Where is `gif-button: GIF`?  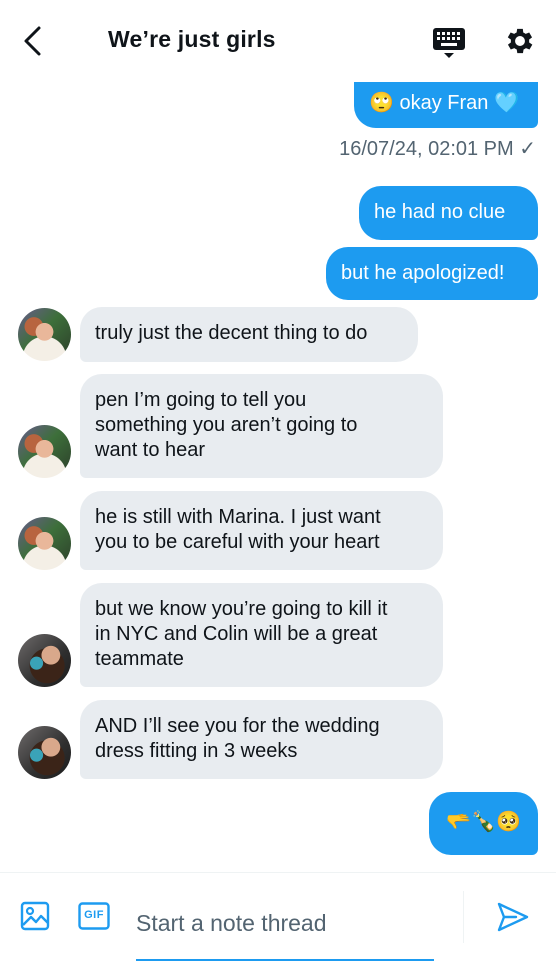
gif-button: GIF is located at coordinates (94, 916).